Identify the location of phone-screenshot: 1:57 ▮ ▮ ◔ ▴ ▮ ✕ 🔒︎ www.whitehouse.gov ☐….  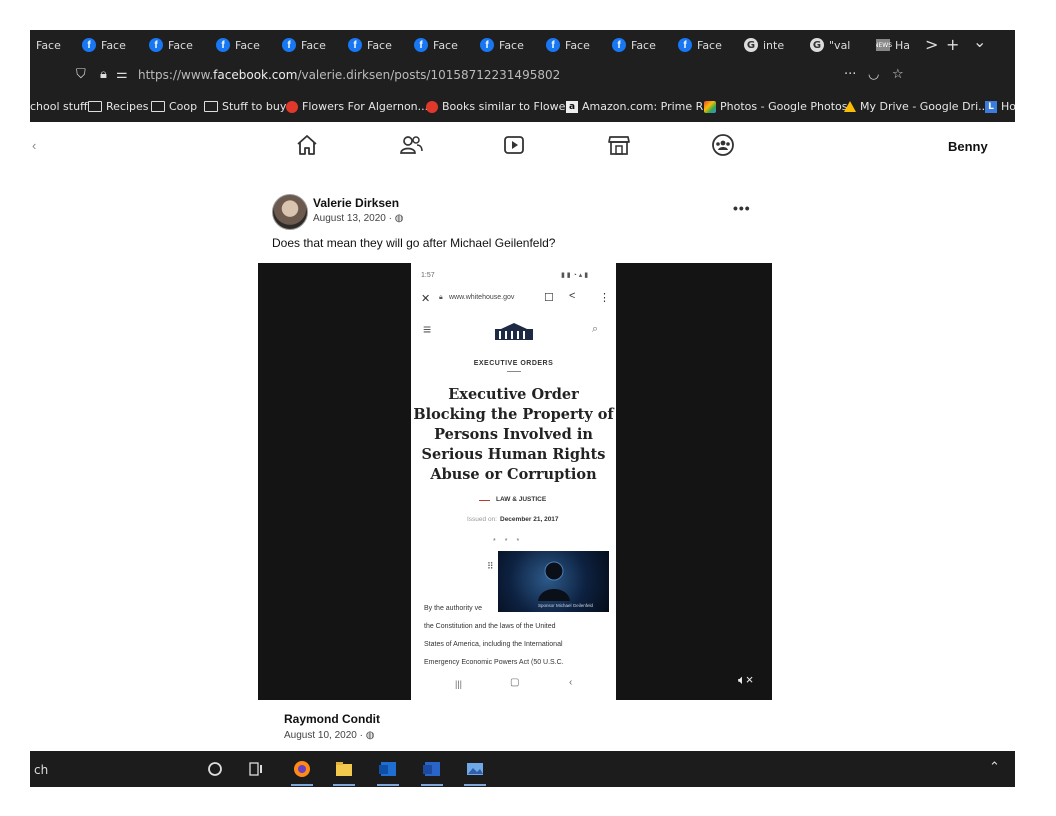
(513, 481).